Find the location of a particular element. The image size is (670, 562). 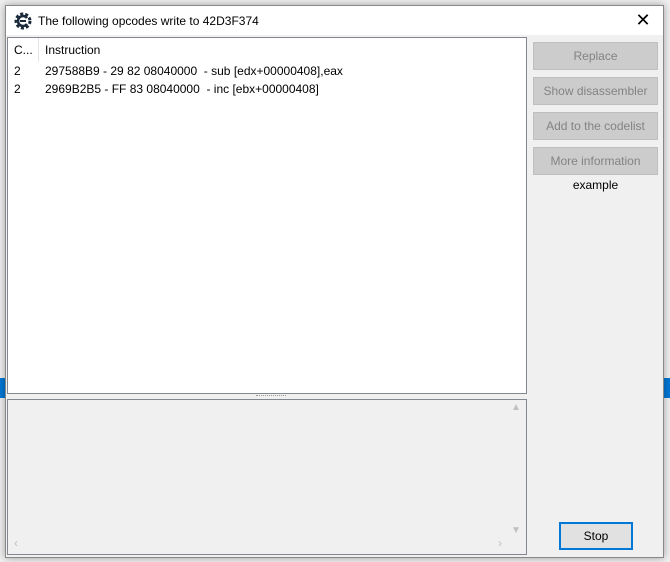

more-information-button: More information is located at coordinates (595, 161).